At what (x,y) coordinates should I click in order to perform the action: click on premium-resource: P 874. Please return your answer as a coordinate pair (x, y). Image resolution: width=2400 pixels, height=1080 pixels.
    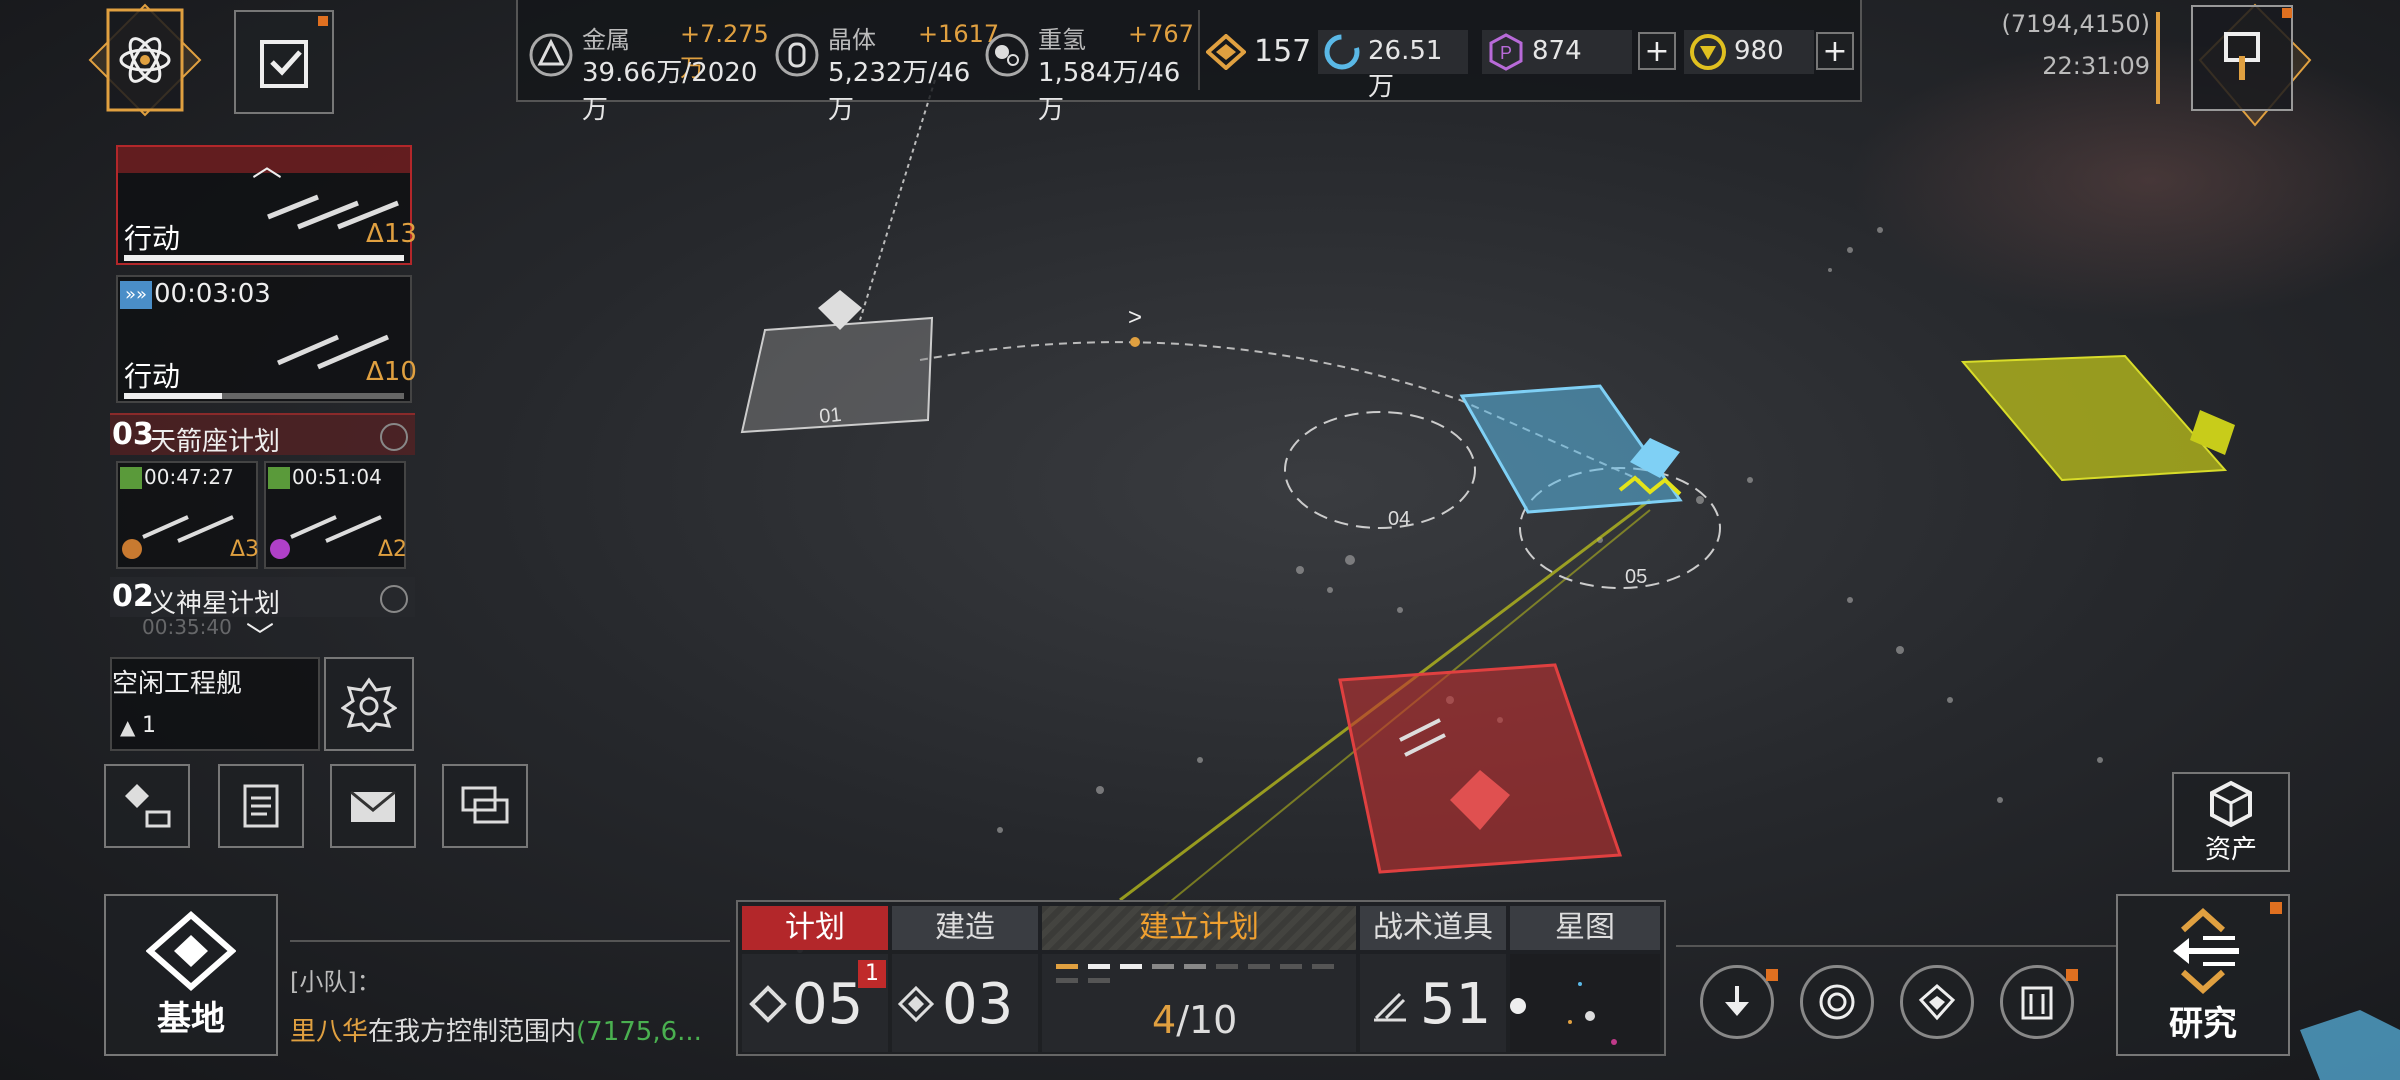
    Looking at the image, I should click on (1557, 52).